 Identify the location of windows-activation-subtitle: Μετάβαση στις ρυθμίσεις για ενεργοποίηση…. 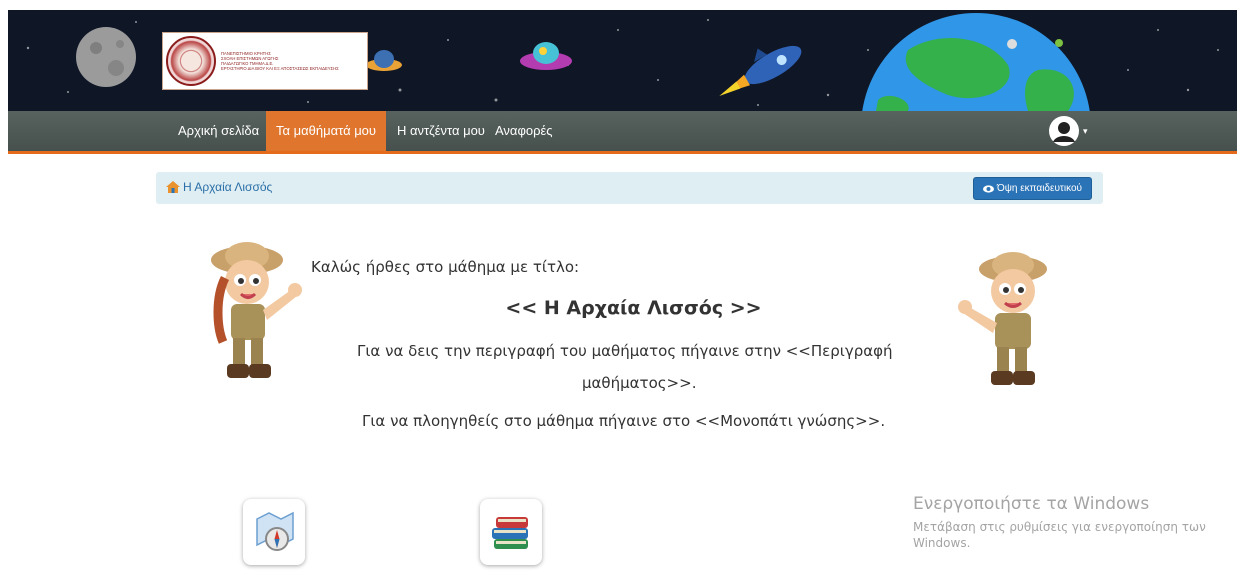
(1073, 535).